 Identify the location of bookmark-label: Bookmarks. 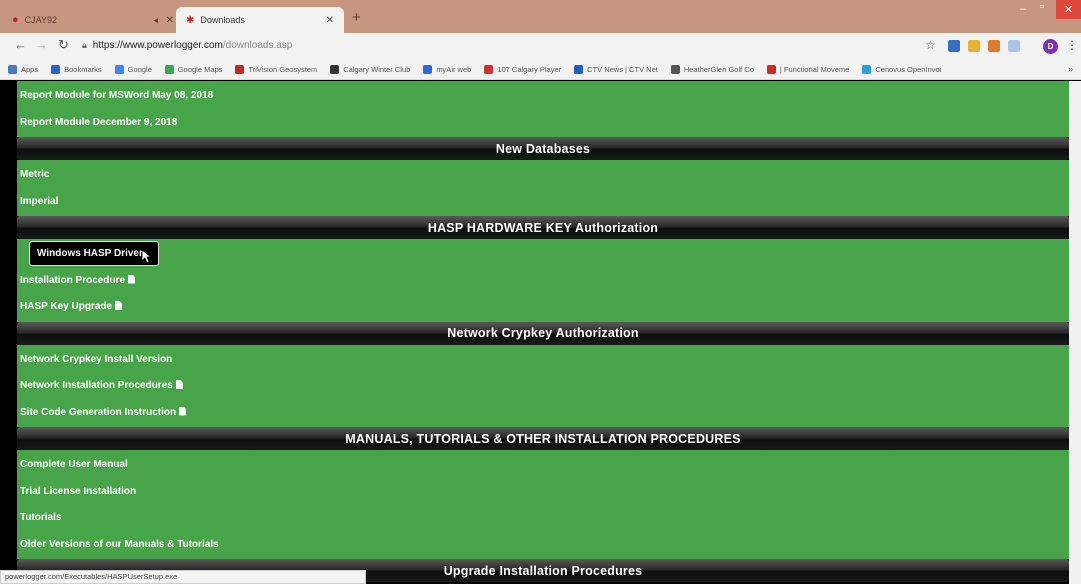
(83, 69).